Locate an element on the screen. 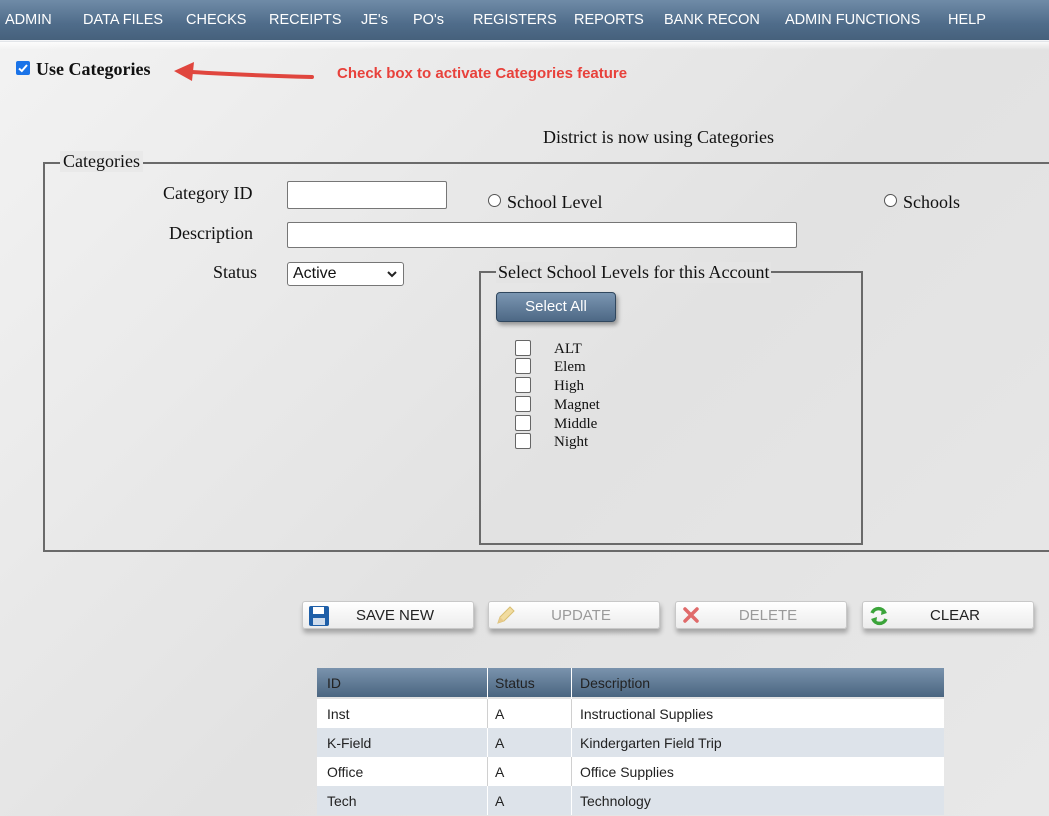 The height and width of the screenshot is (816, 1049). status-select: Active is located at coordinates (345, 274).